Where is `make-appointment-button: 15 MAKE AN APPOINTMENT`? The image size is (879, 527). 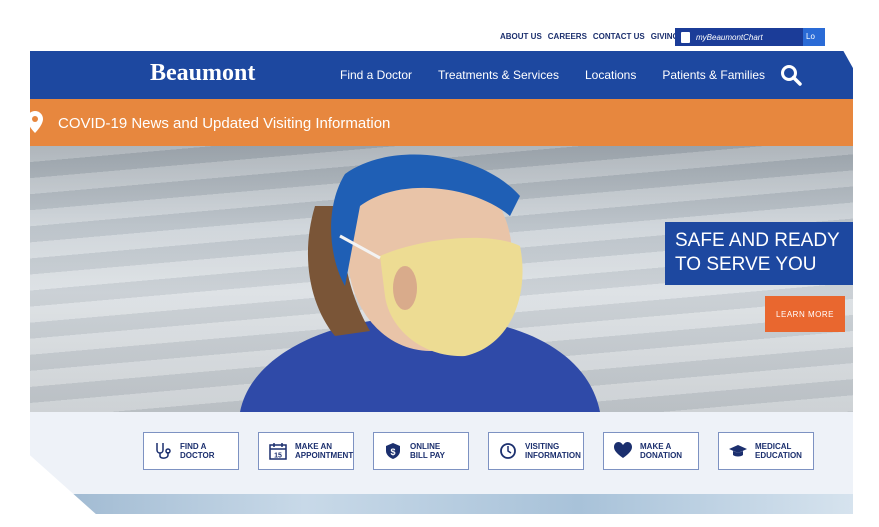 make-appointment-button: 15 MAKE AN APPOINTMENT is located at coordinates (306, 451).